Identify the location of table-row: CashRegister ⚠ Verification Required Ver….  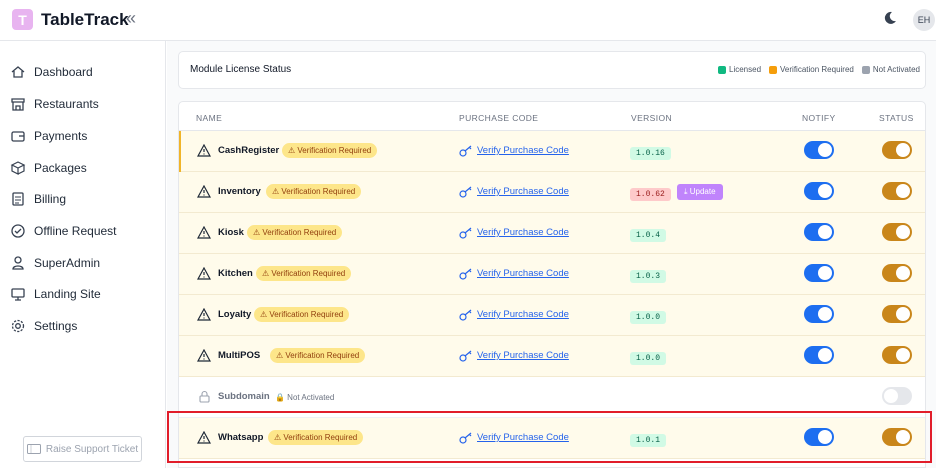
(552, 151).